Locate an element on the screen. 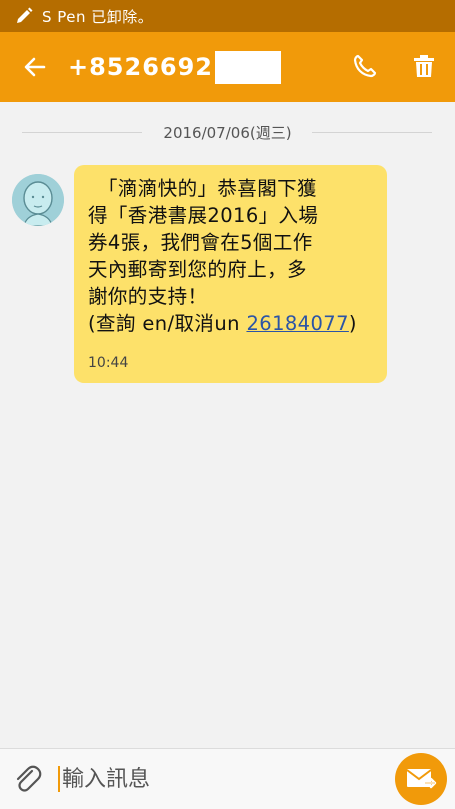 The height and width of the screenshot is (809, 455). contact-avatar is located at coordinates (38, 200).